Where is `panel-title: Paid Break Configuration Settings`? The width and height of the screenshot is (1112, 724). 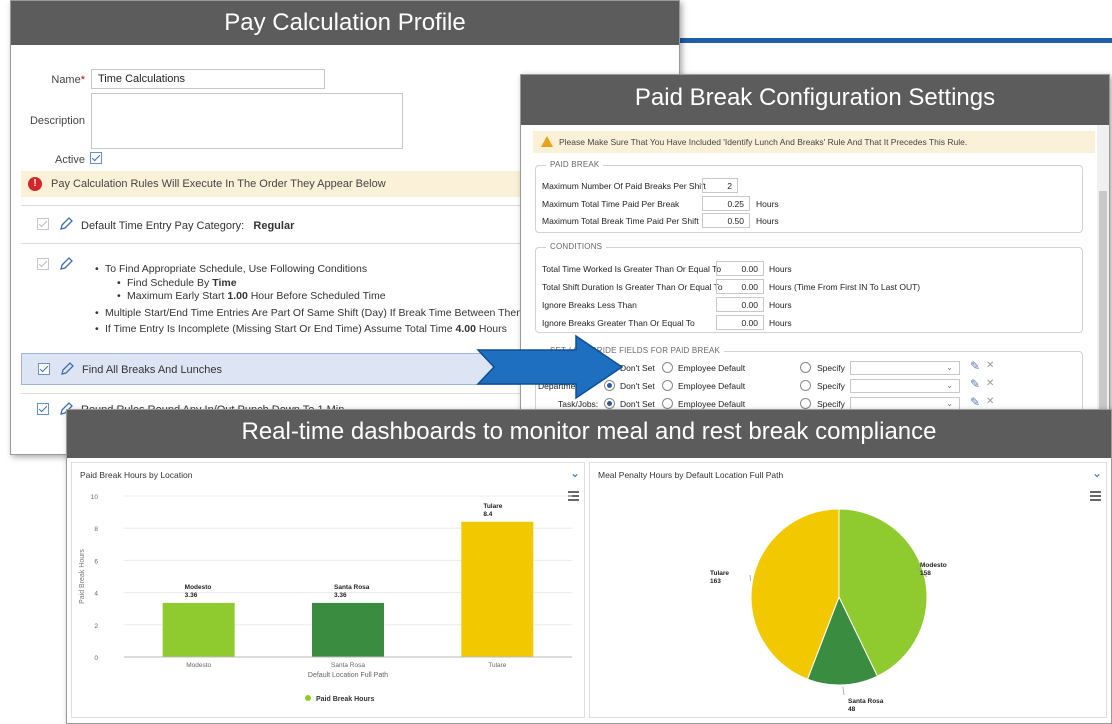 panel-title: Paid Break Configuration Settings is located at coordinates (815, 100).